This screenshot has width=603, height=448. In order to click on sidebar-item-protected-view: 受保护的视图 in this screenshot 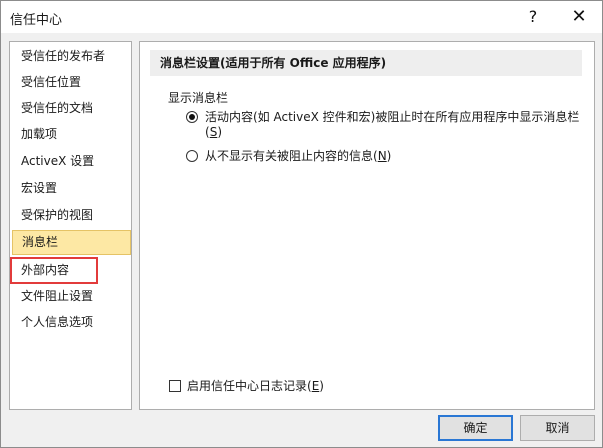, I will do `click(70, 215)`.